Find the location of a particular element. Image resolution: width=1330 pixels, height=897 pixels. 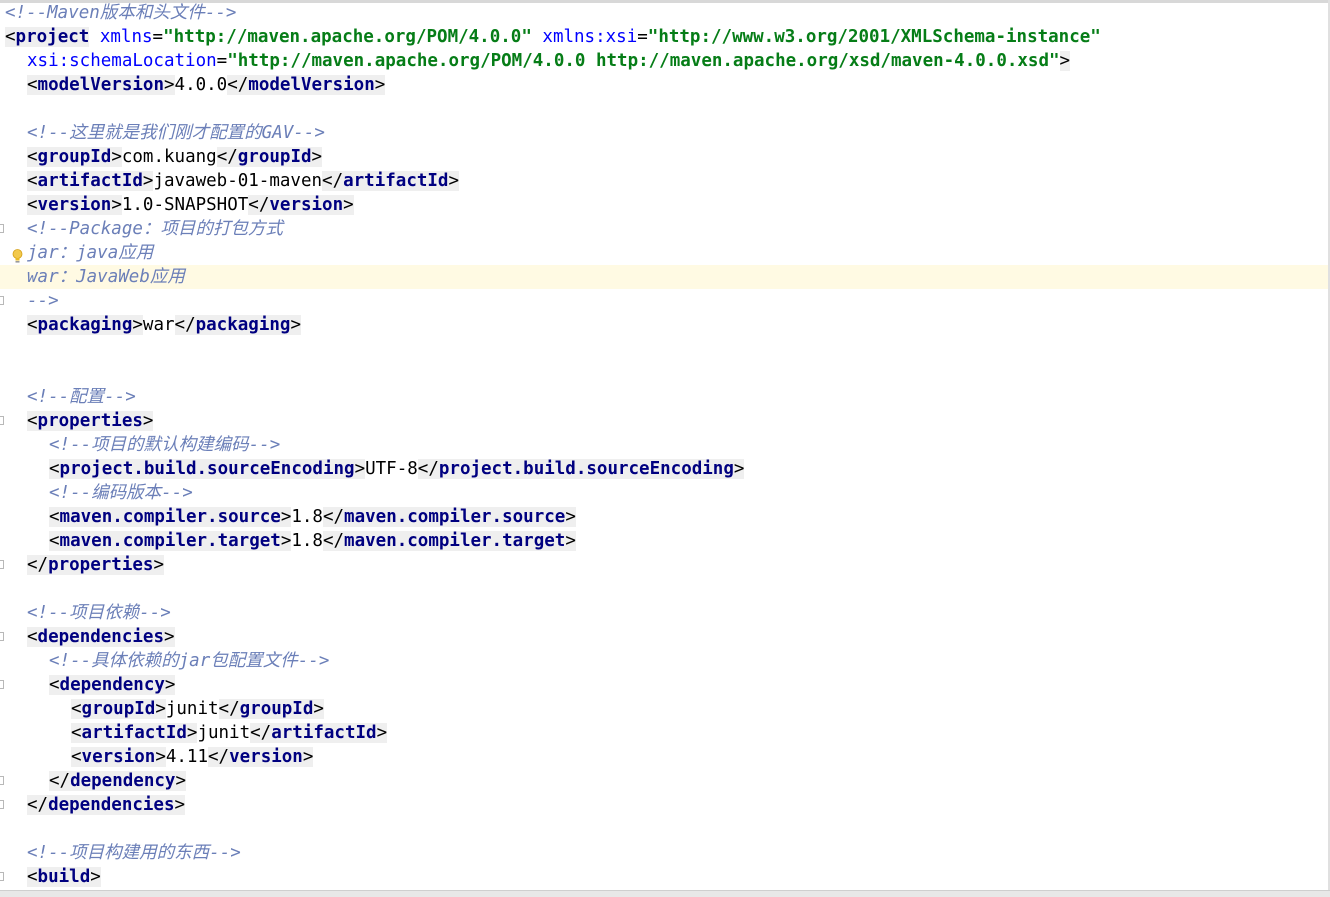

xml-open-tag: <build> is located at coordinates (64, 877).